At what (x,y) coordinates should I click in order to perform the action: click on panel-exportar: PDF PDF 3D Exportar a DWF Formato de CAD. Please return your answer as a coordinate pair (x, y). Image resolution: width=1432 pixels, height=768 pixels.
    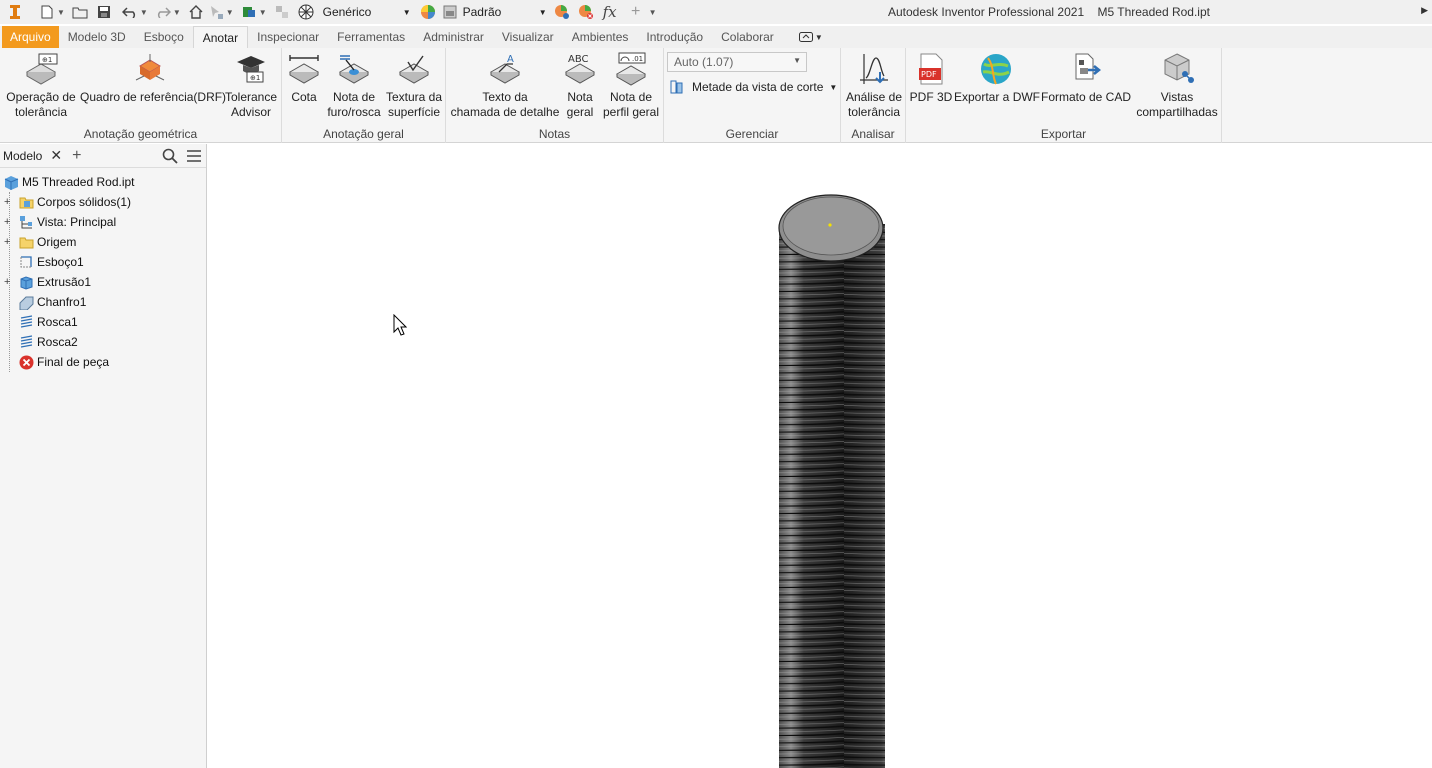
    Looking at the image, I should click on (1064, 95).